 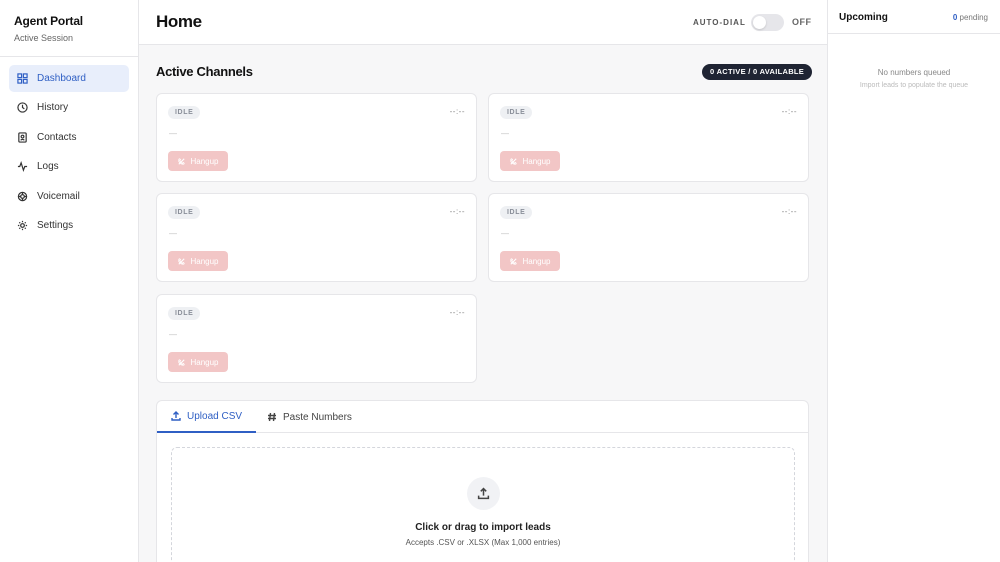 What do you see at coordinates (955, 17) in the screenshot?
I see `pending-count: 0` at bounding box center [955, 17].